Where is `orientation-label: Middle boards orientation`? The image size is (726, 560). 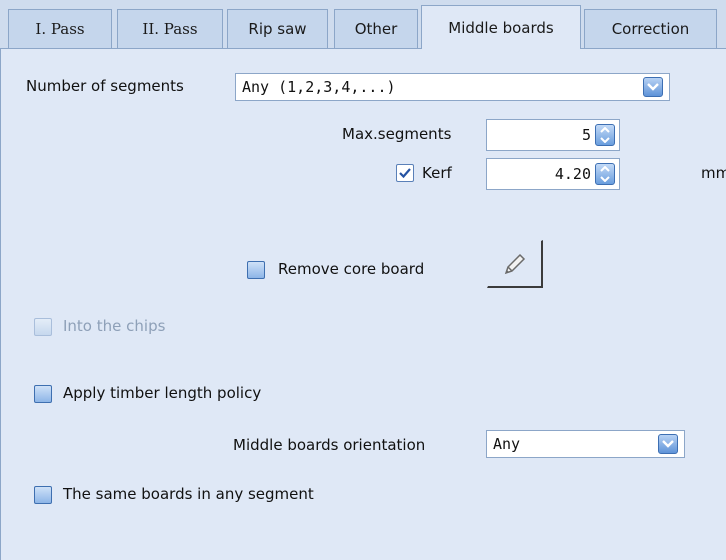 orientation-label: Middle boards orientation is located at coordinates (329, 445).